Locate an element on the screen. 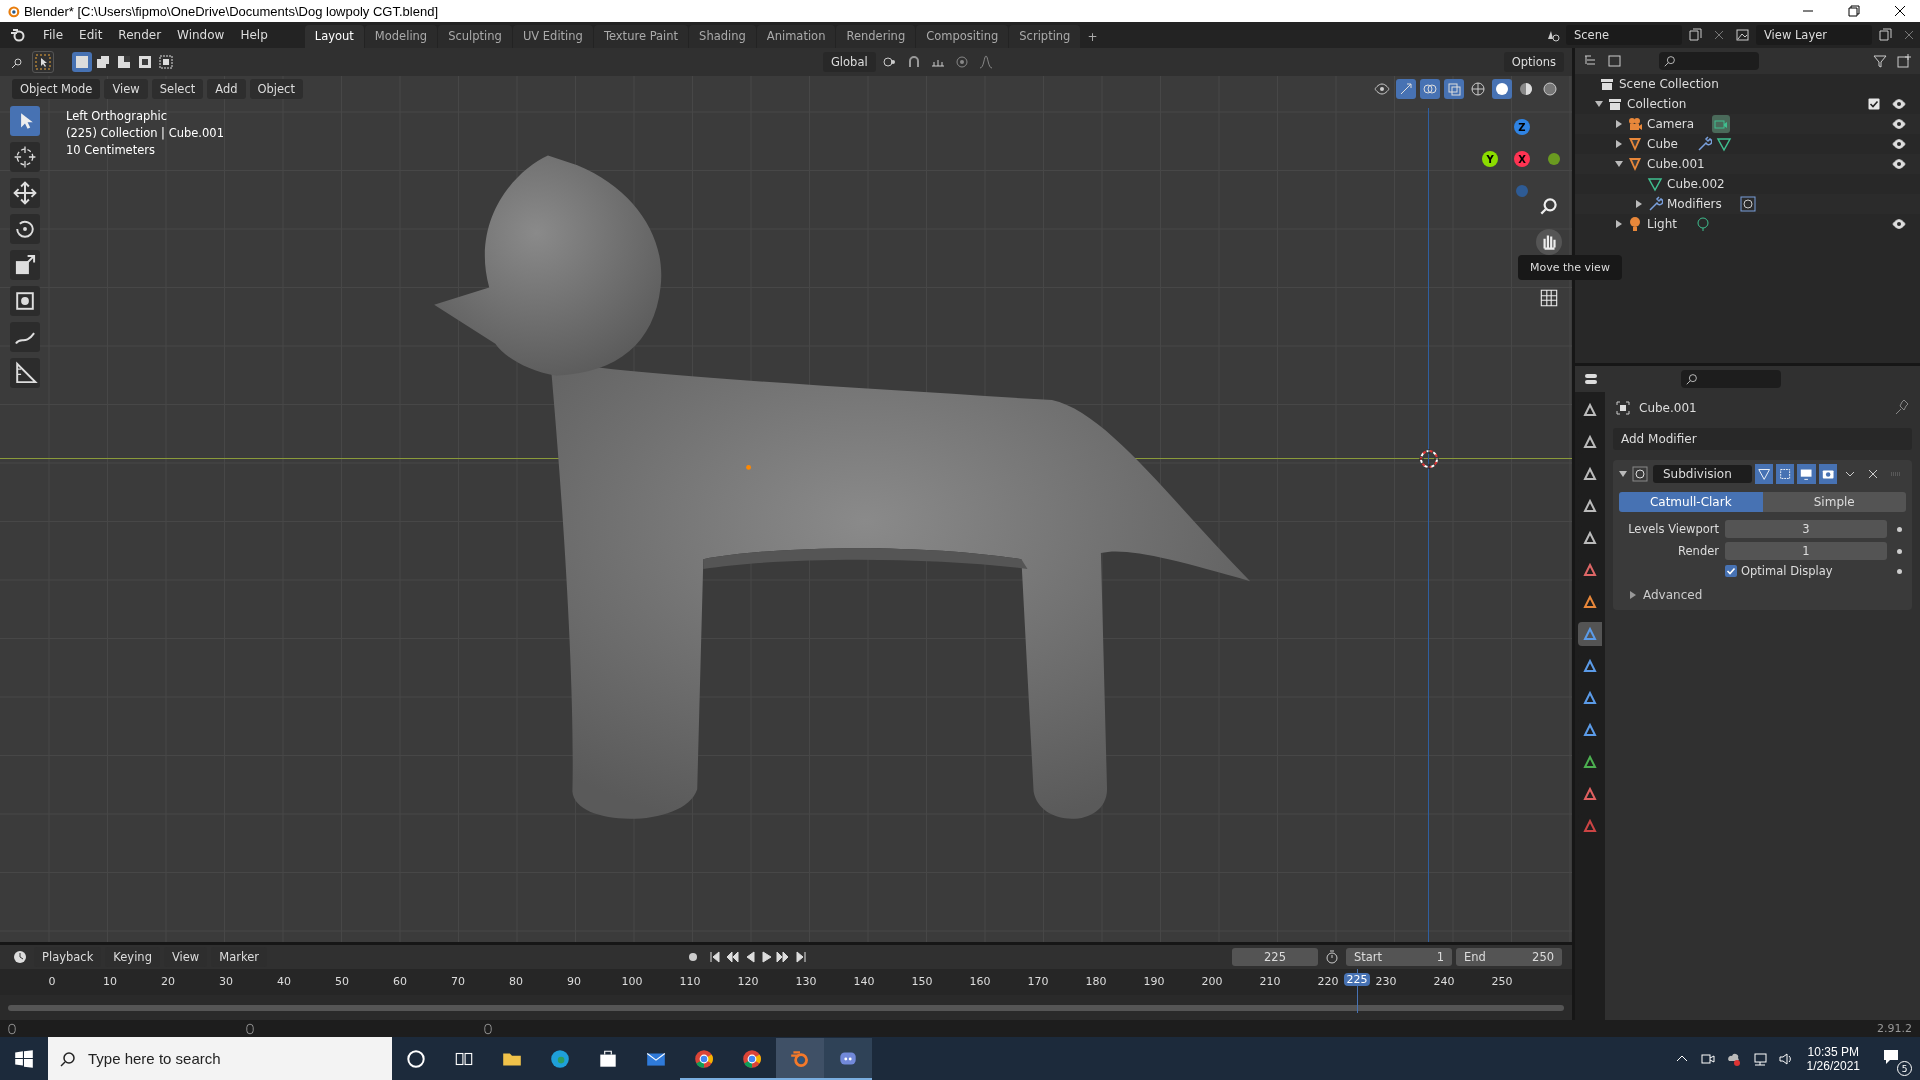 The width and height of the screenshot is (1920, 1080). notification-icon is located at coordinates (1891, 1057).